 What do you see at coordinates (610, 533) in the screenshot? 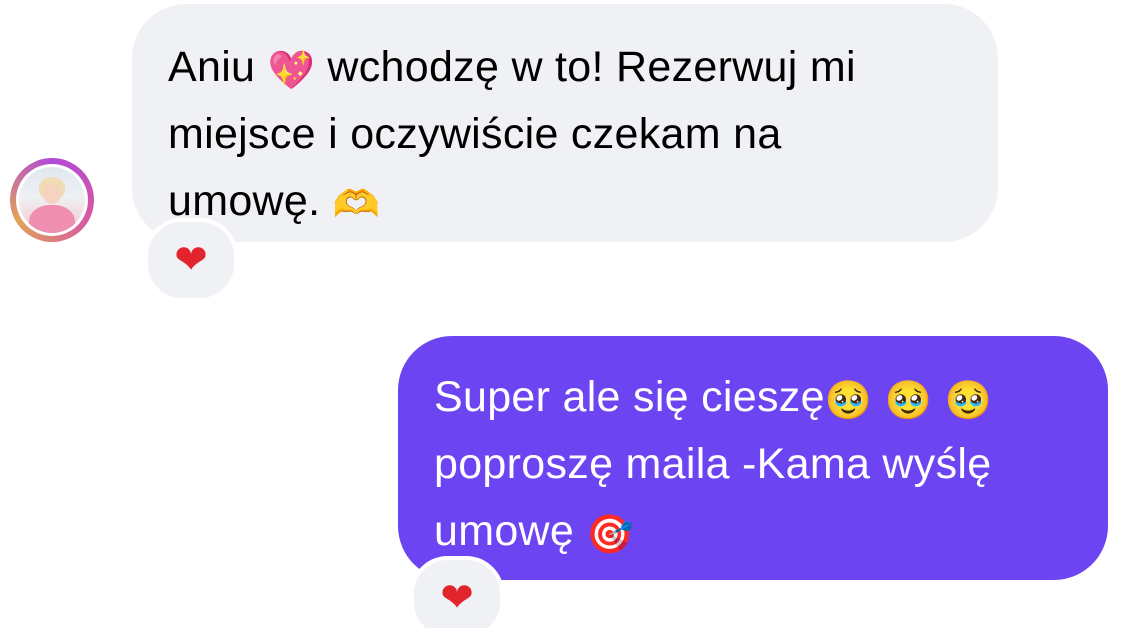
I see `direct-hit-target-emoji-icon: 🎯` at bounding box center [610, 533].